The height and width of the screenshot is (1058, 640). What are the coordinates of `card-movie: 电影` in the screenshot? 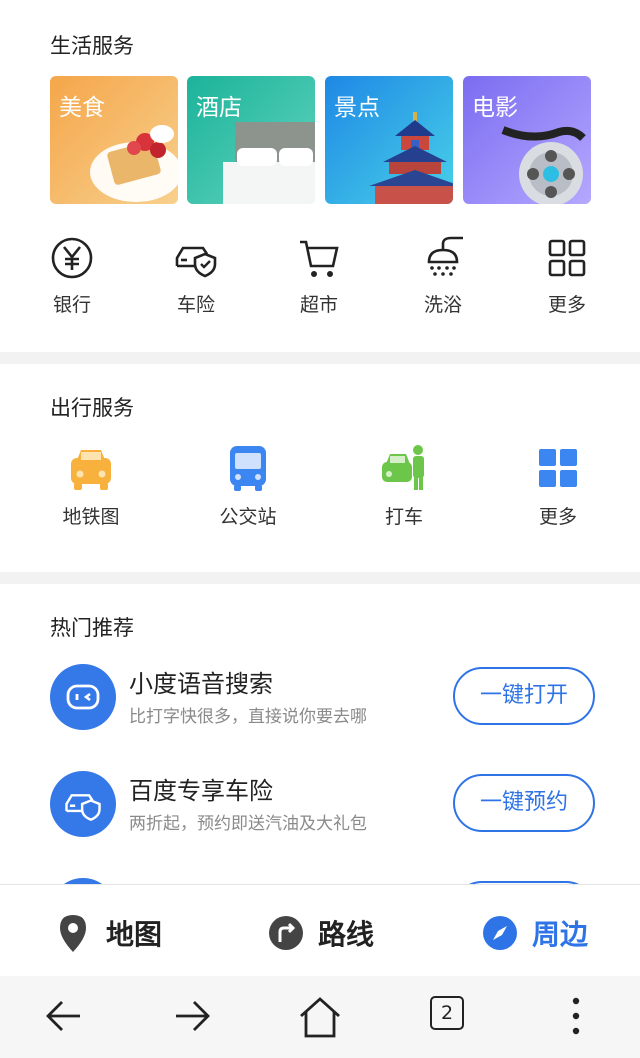 It's located at (527, 140).